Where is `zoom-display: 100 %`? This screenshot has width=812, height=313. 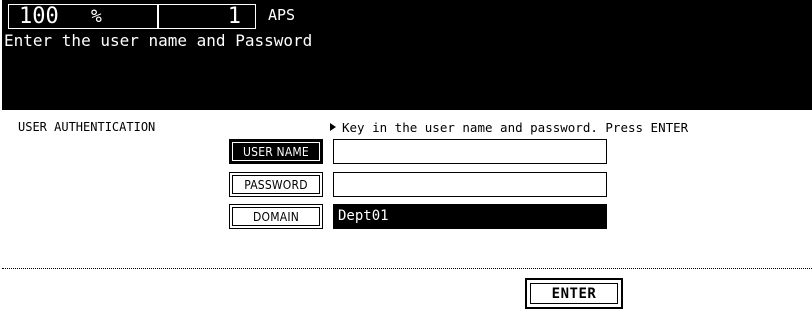
zoom-display: 100 % is located at coordinates (83, 16).